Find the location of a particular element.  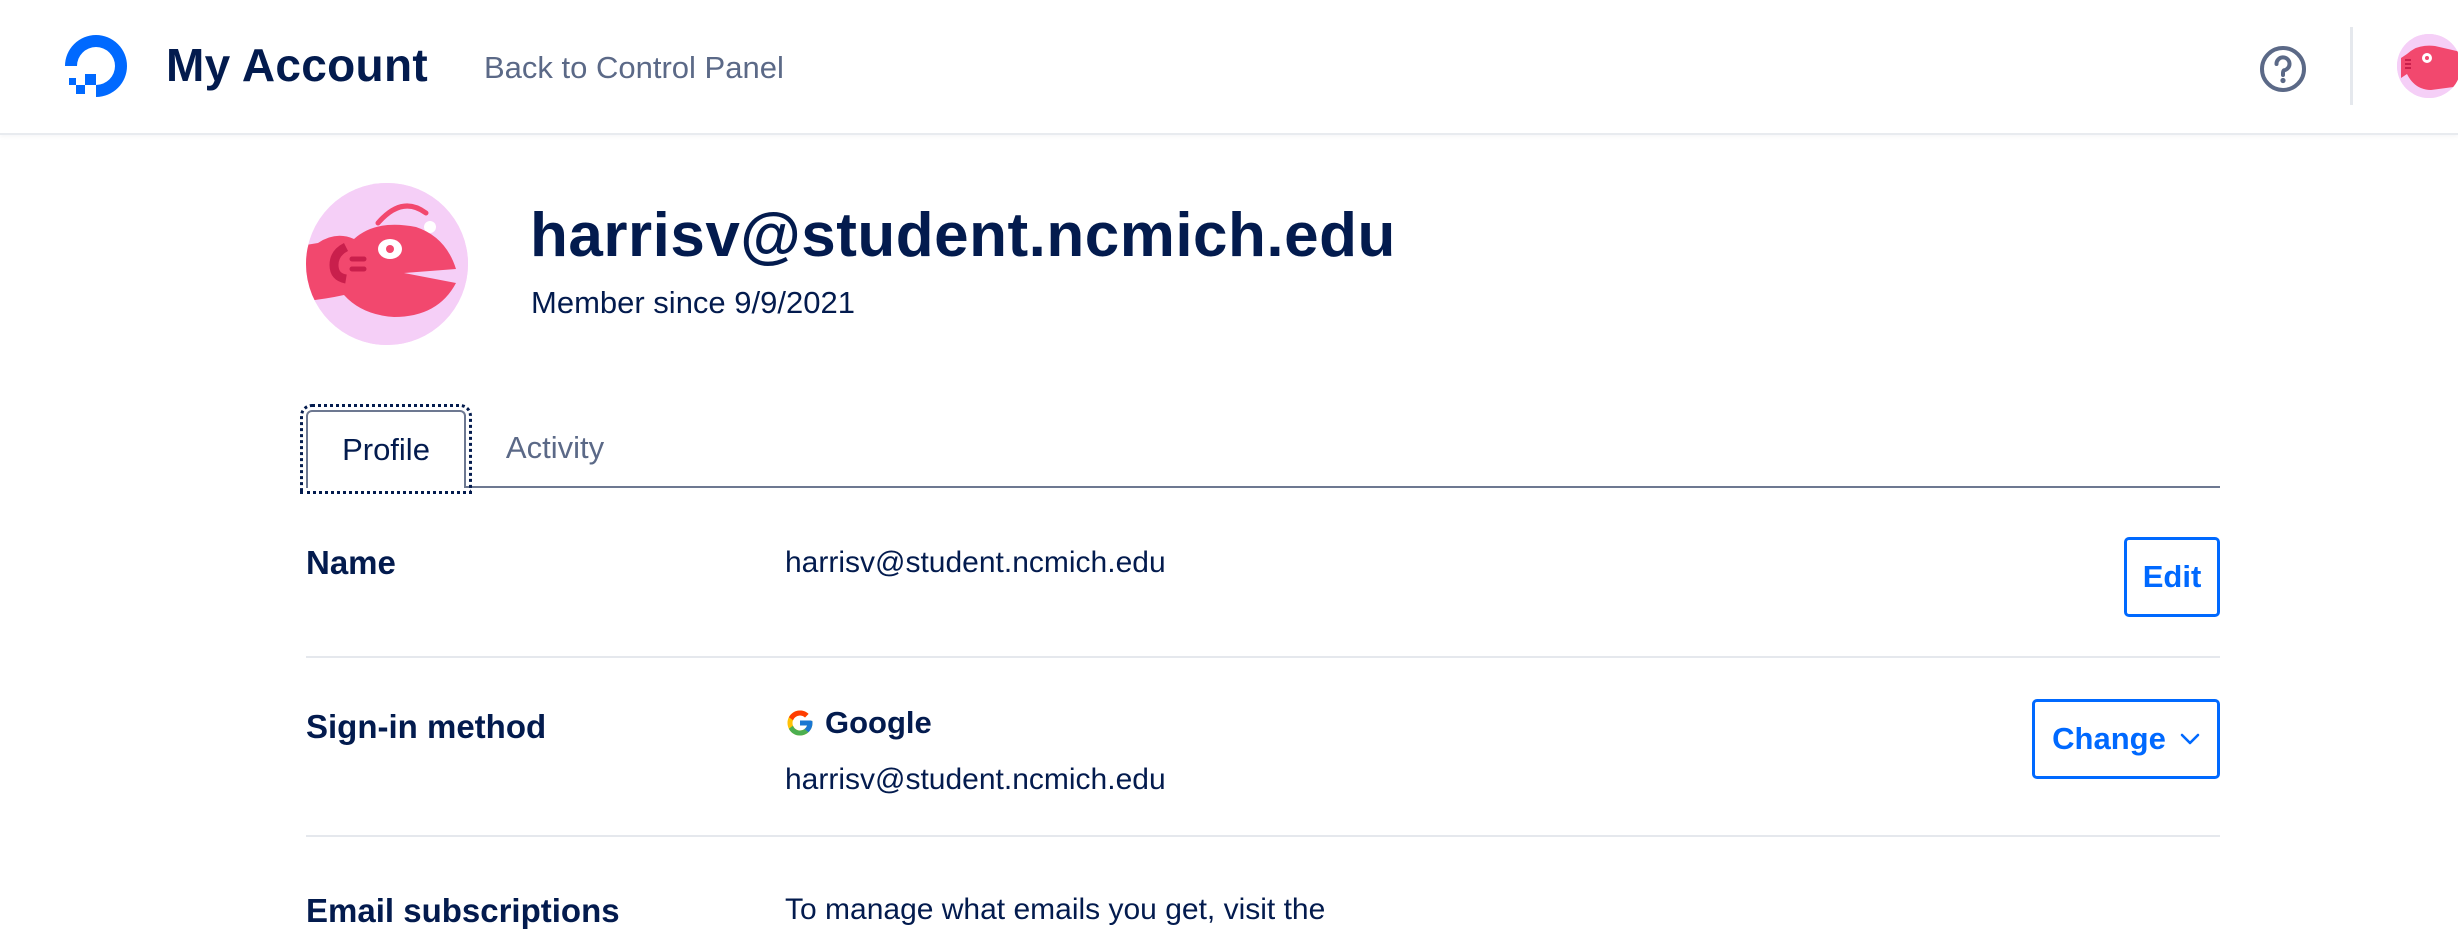

change-signin-button: Change is located at coordinates (2126, 739).